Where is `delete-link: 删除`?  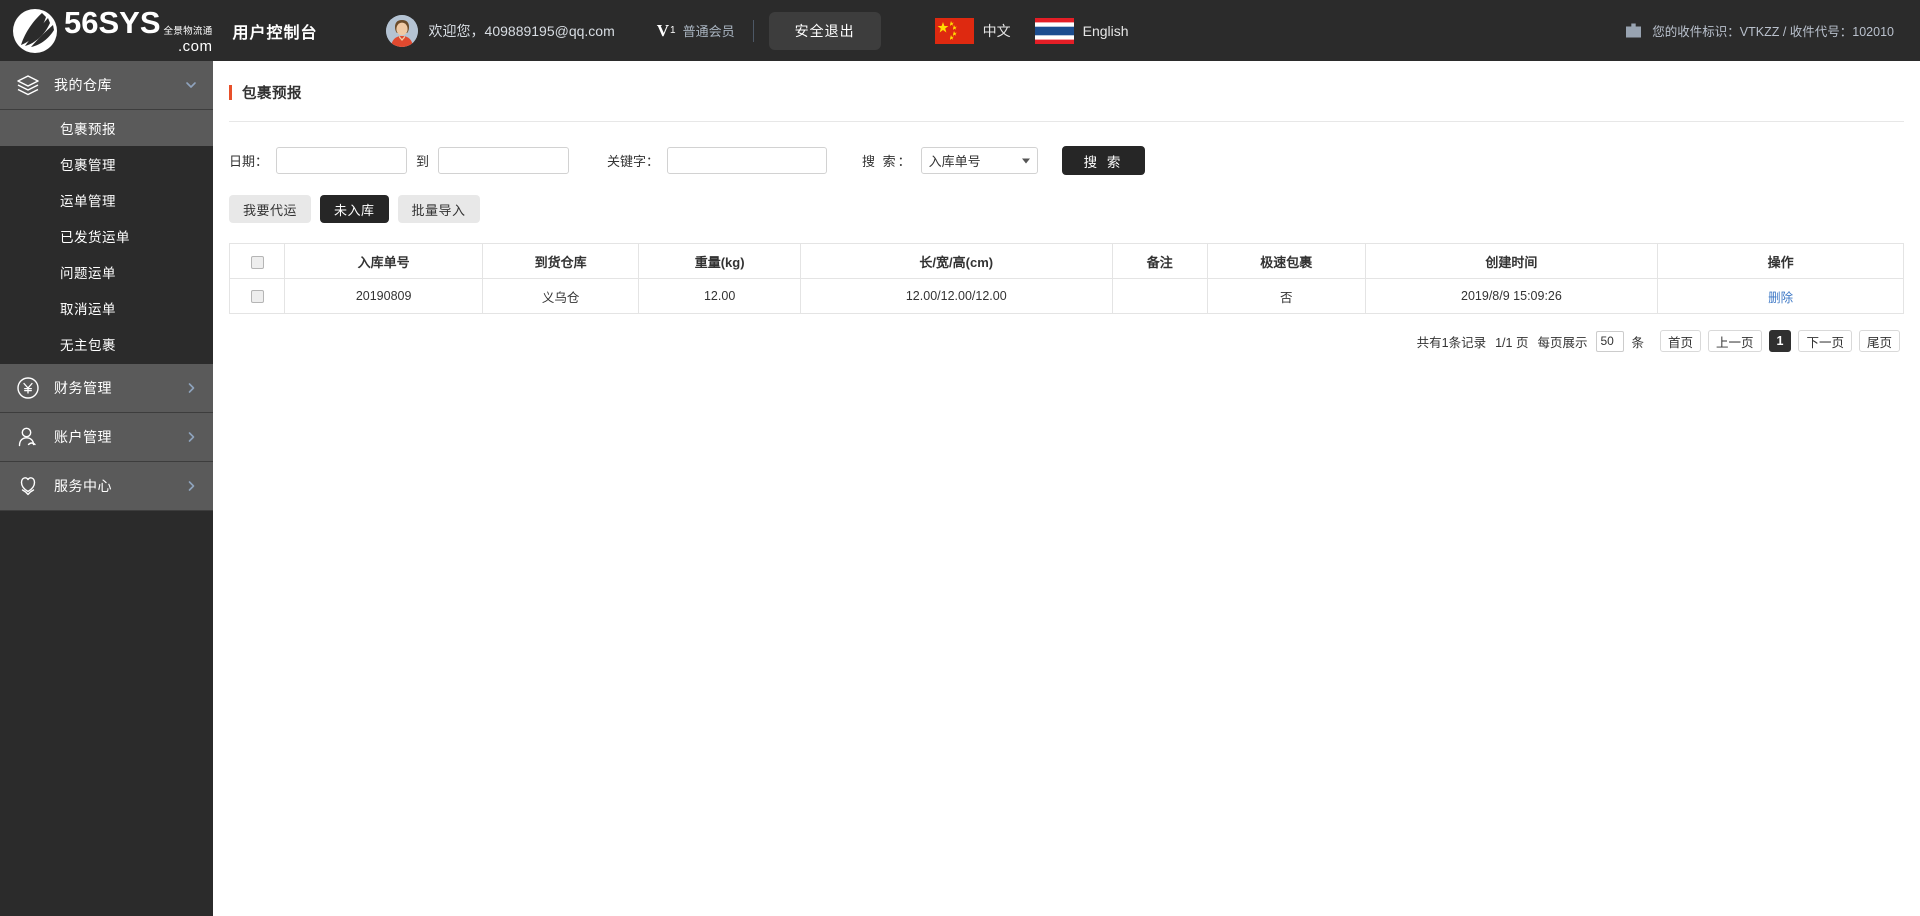 delete-link: 删除 is located at coordinates (1780, 298).